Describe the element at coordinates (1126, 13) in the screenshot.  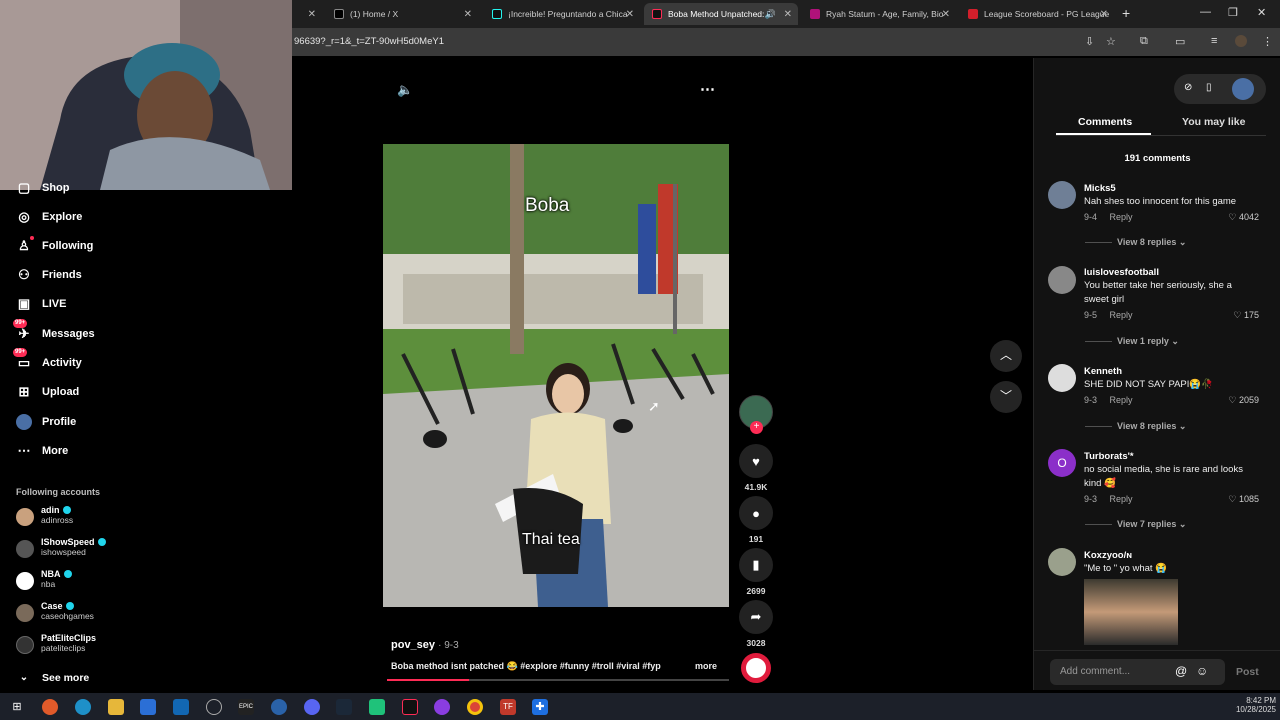
I see `new-tab-icon: +` at that location.